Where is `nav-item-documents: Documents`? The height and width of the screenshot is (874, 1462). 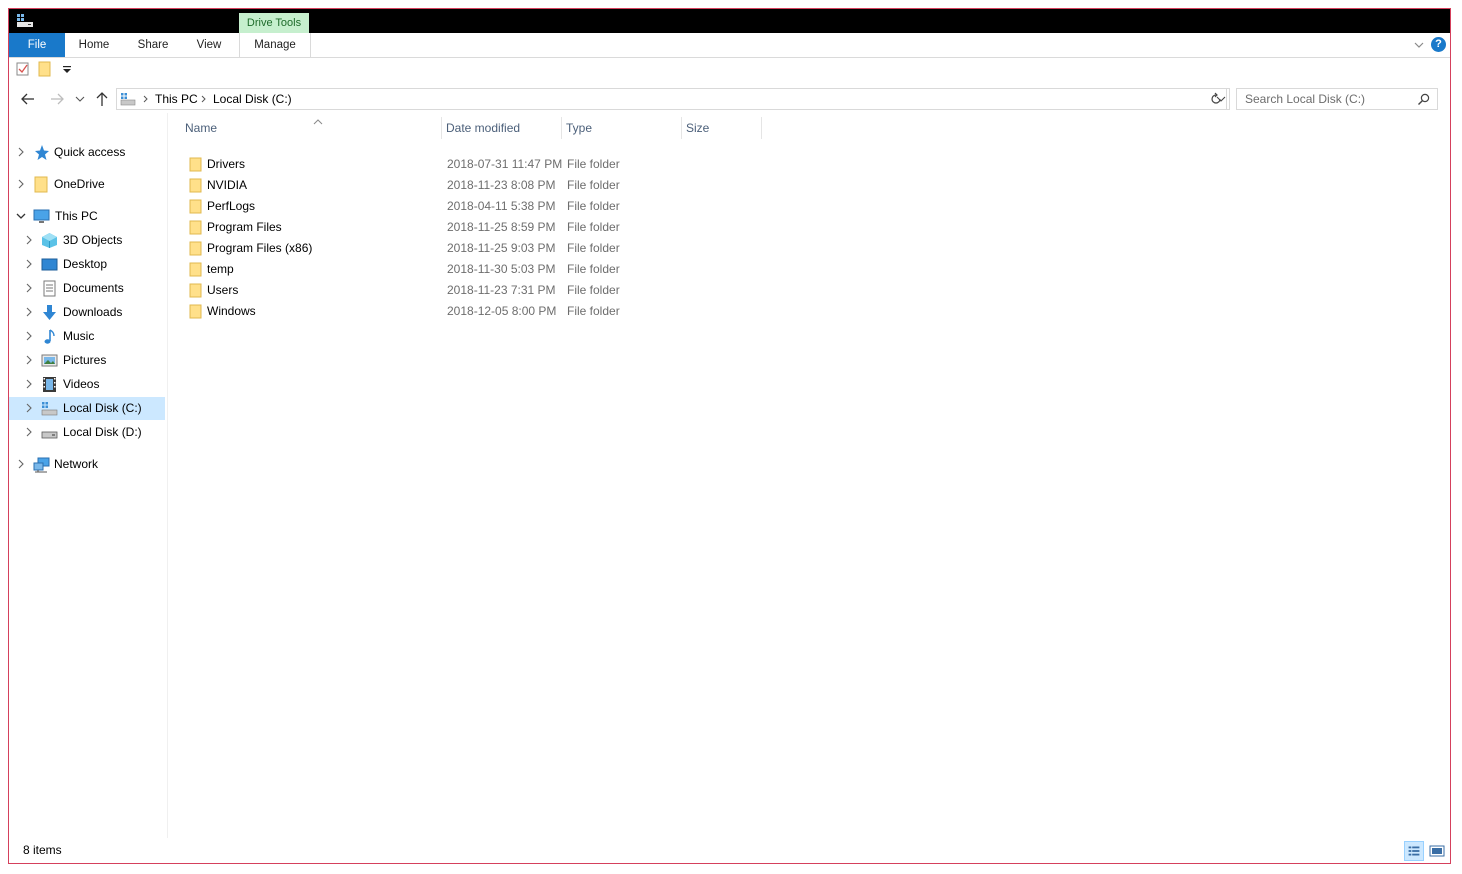
nav-item-documents: Documents is located at coordinates (87, 288).